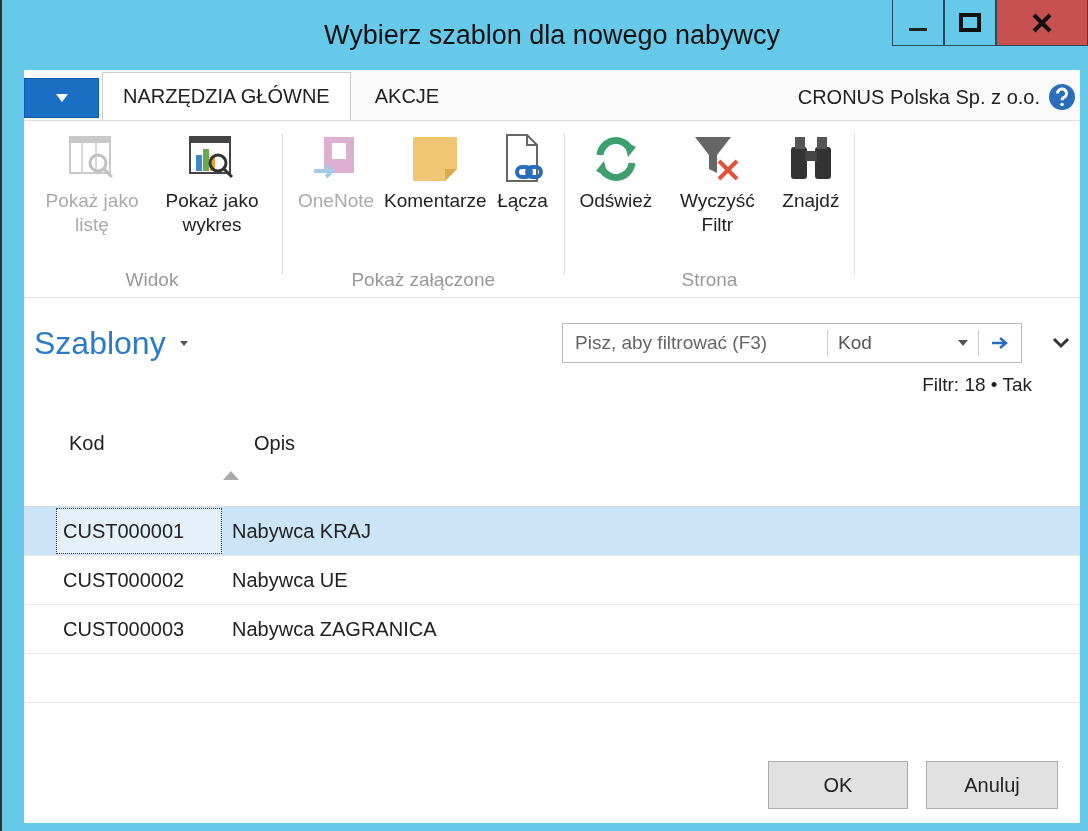 This screenshot has width=1088, height=831. What do you see at coordinates (522, 201) in the screenshot?
I see `link-action: Łącza` at bounding box center [522, 201].